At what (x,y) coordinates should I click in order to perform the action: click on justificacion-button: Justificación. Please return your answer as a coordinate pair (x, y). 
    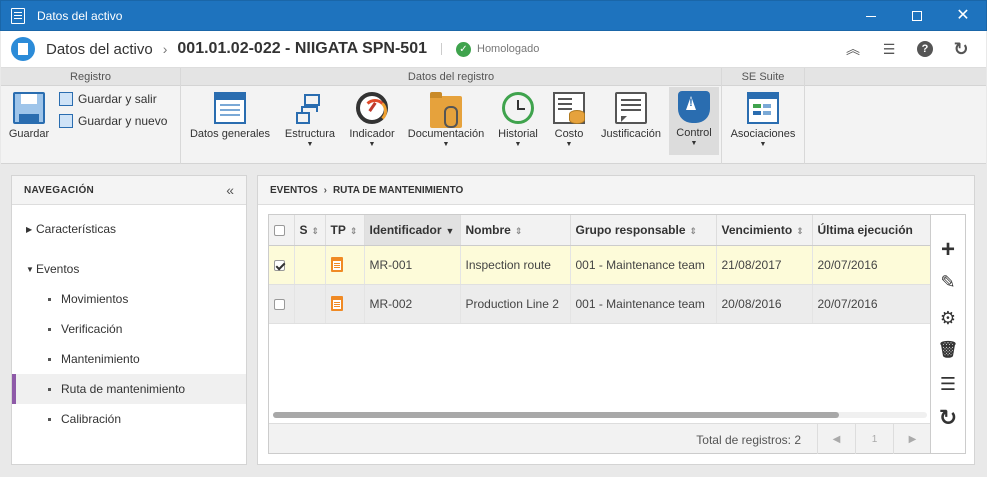
    Looking at the image, I should click on (631, 122).